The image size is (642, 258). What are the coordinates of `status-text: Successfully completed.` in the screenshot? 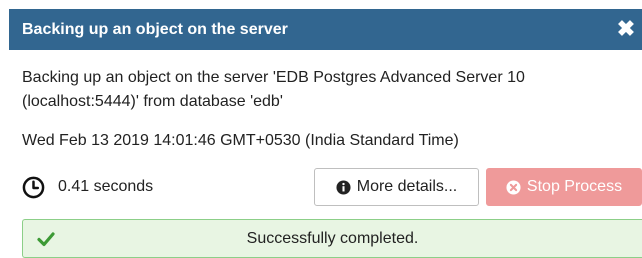 It's located at (332, 238).